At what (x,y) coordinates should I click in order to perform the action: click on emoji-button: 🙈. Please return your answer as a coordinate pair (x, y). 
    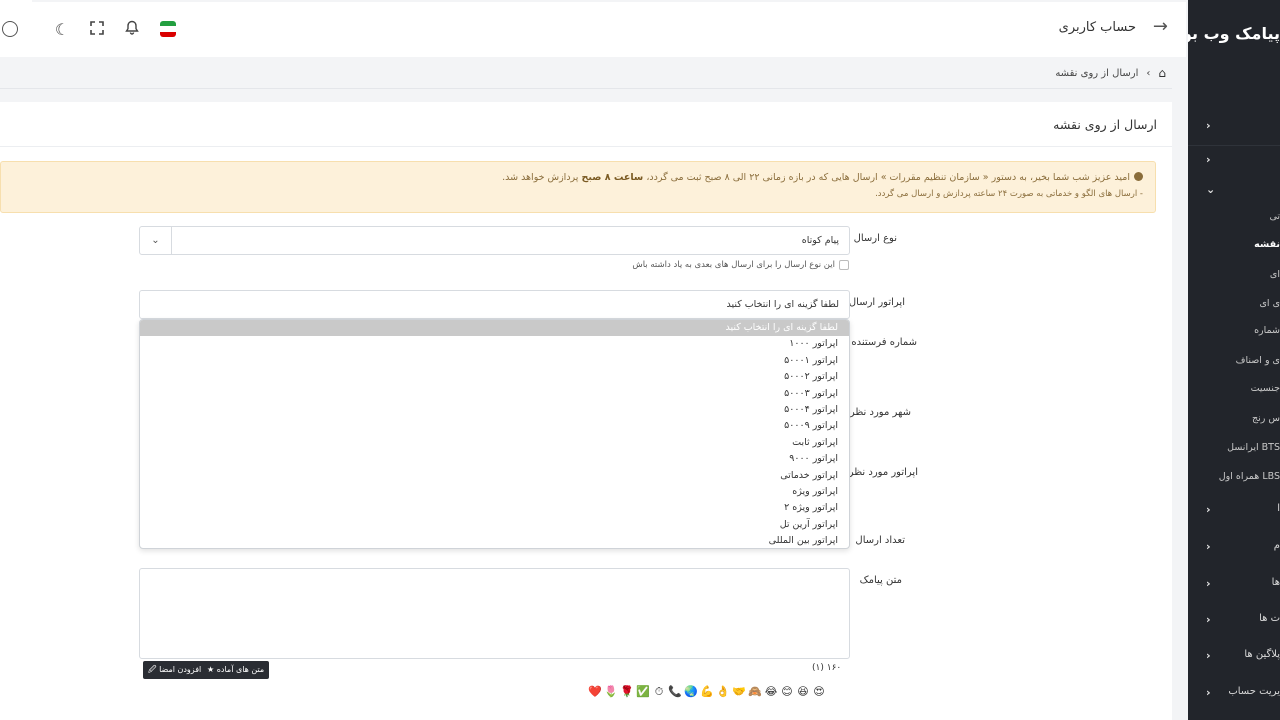
    Looking at the image, I should click on (755, 692).